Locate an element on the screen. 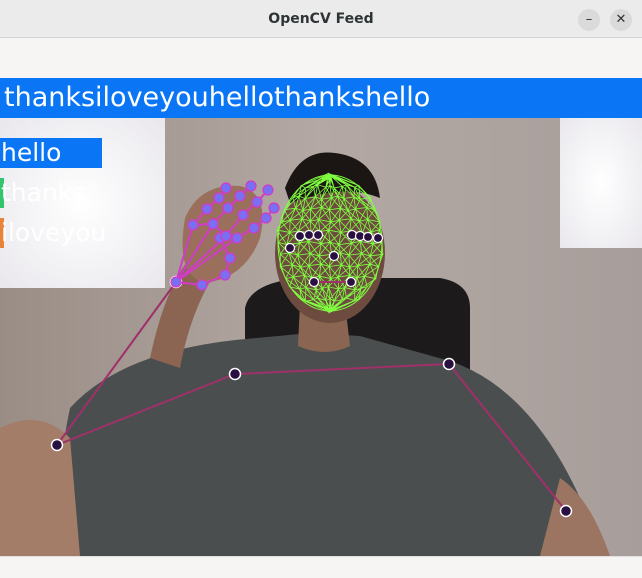 The height and width of the screenshot is (578, 642). prob-row-iloveyou: iloveyou is located at coordinates (82, 233).